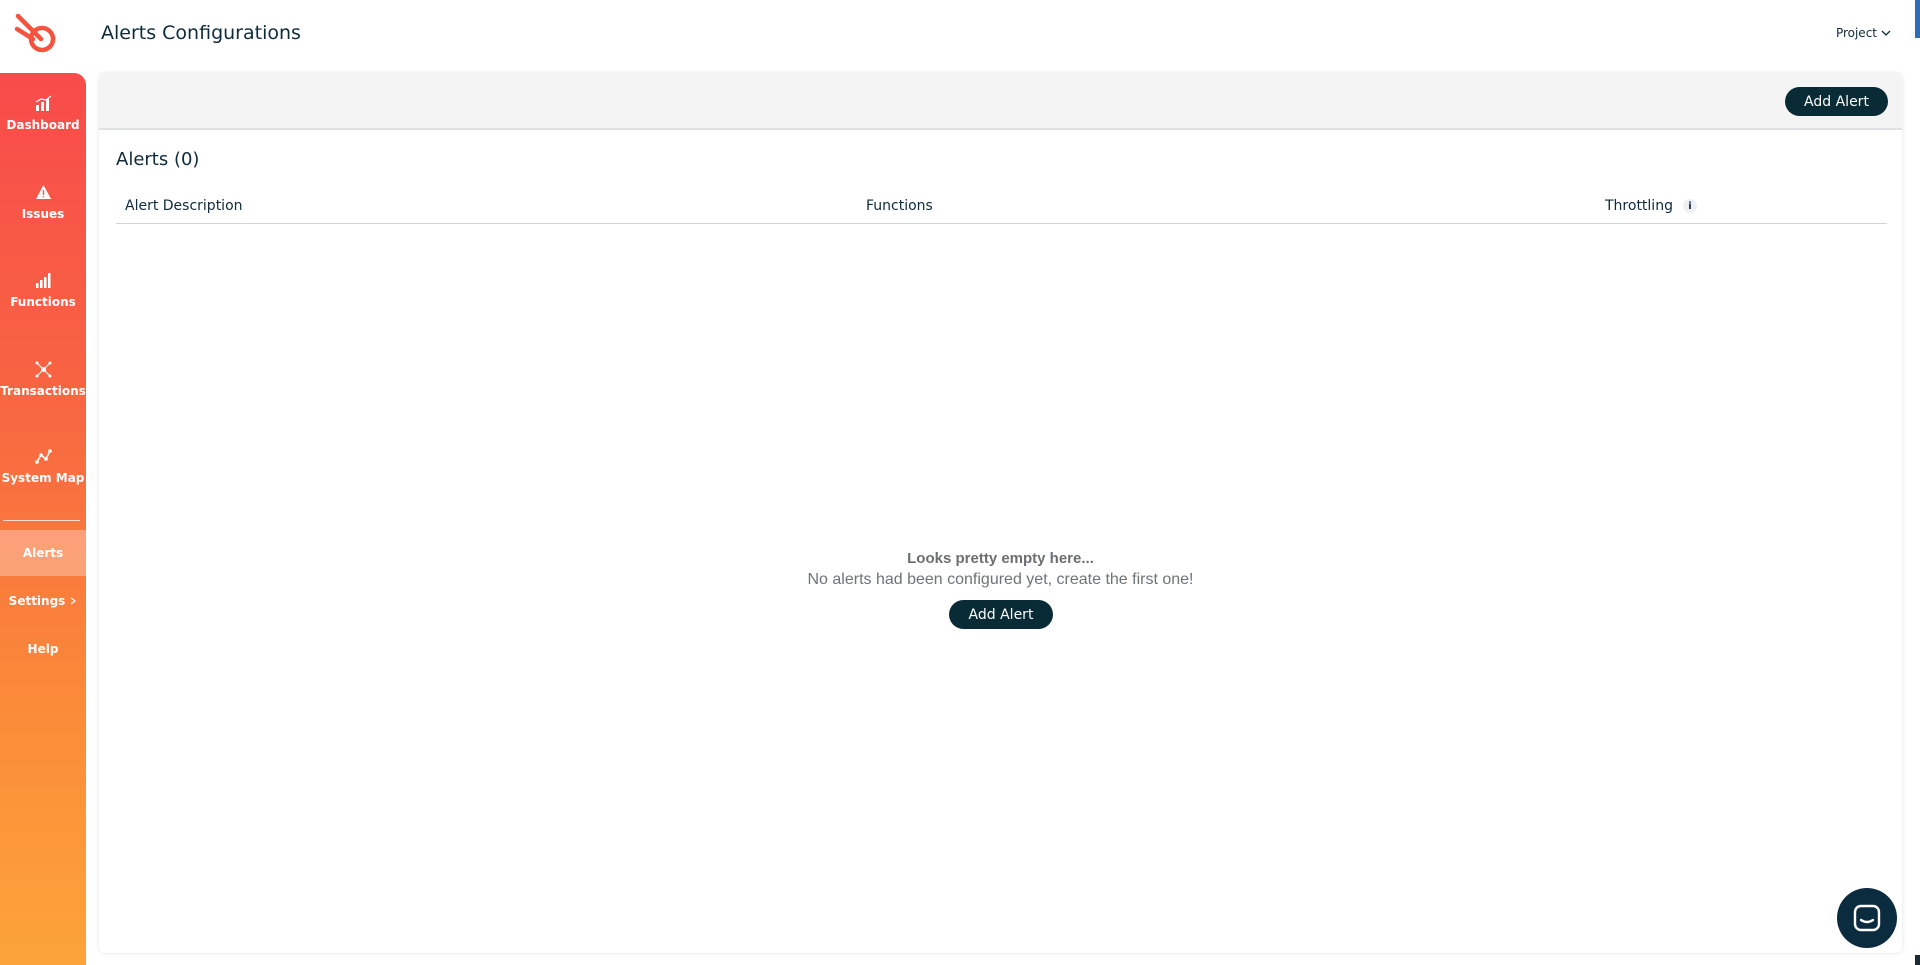 The height and width of the screenshot is (965, 1920). I want to click on sidebar-item-label: Alerts, so click(43, 553).